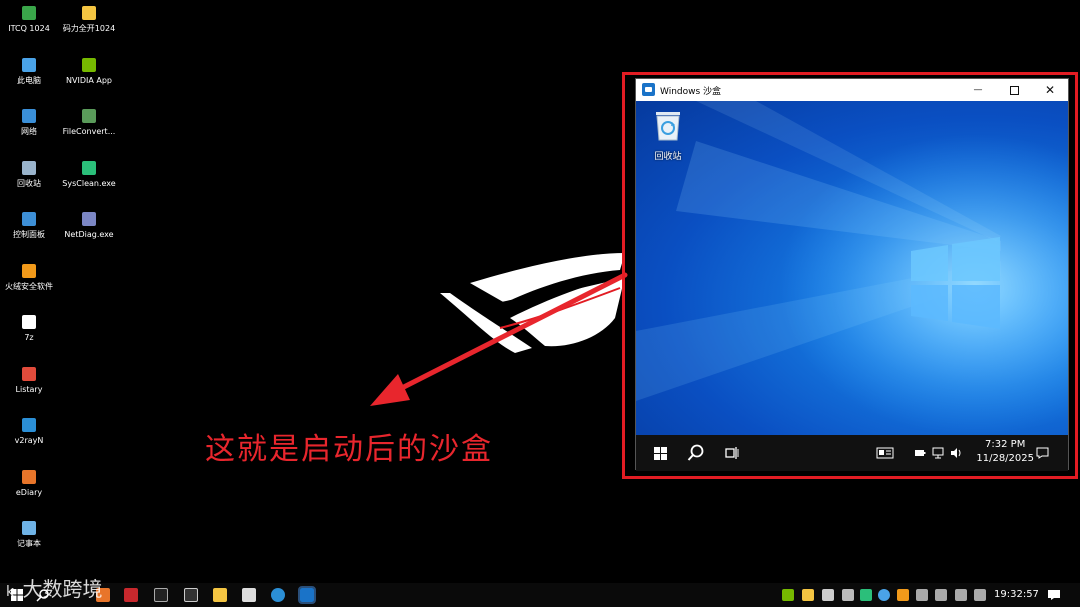  Describe the element at coordinates (89, 13) in the screenshot. I see `folder-icon` at that location.